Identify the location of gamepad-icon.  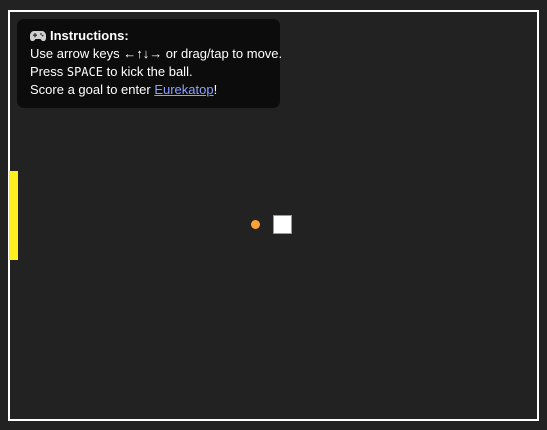
(38, 36).